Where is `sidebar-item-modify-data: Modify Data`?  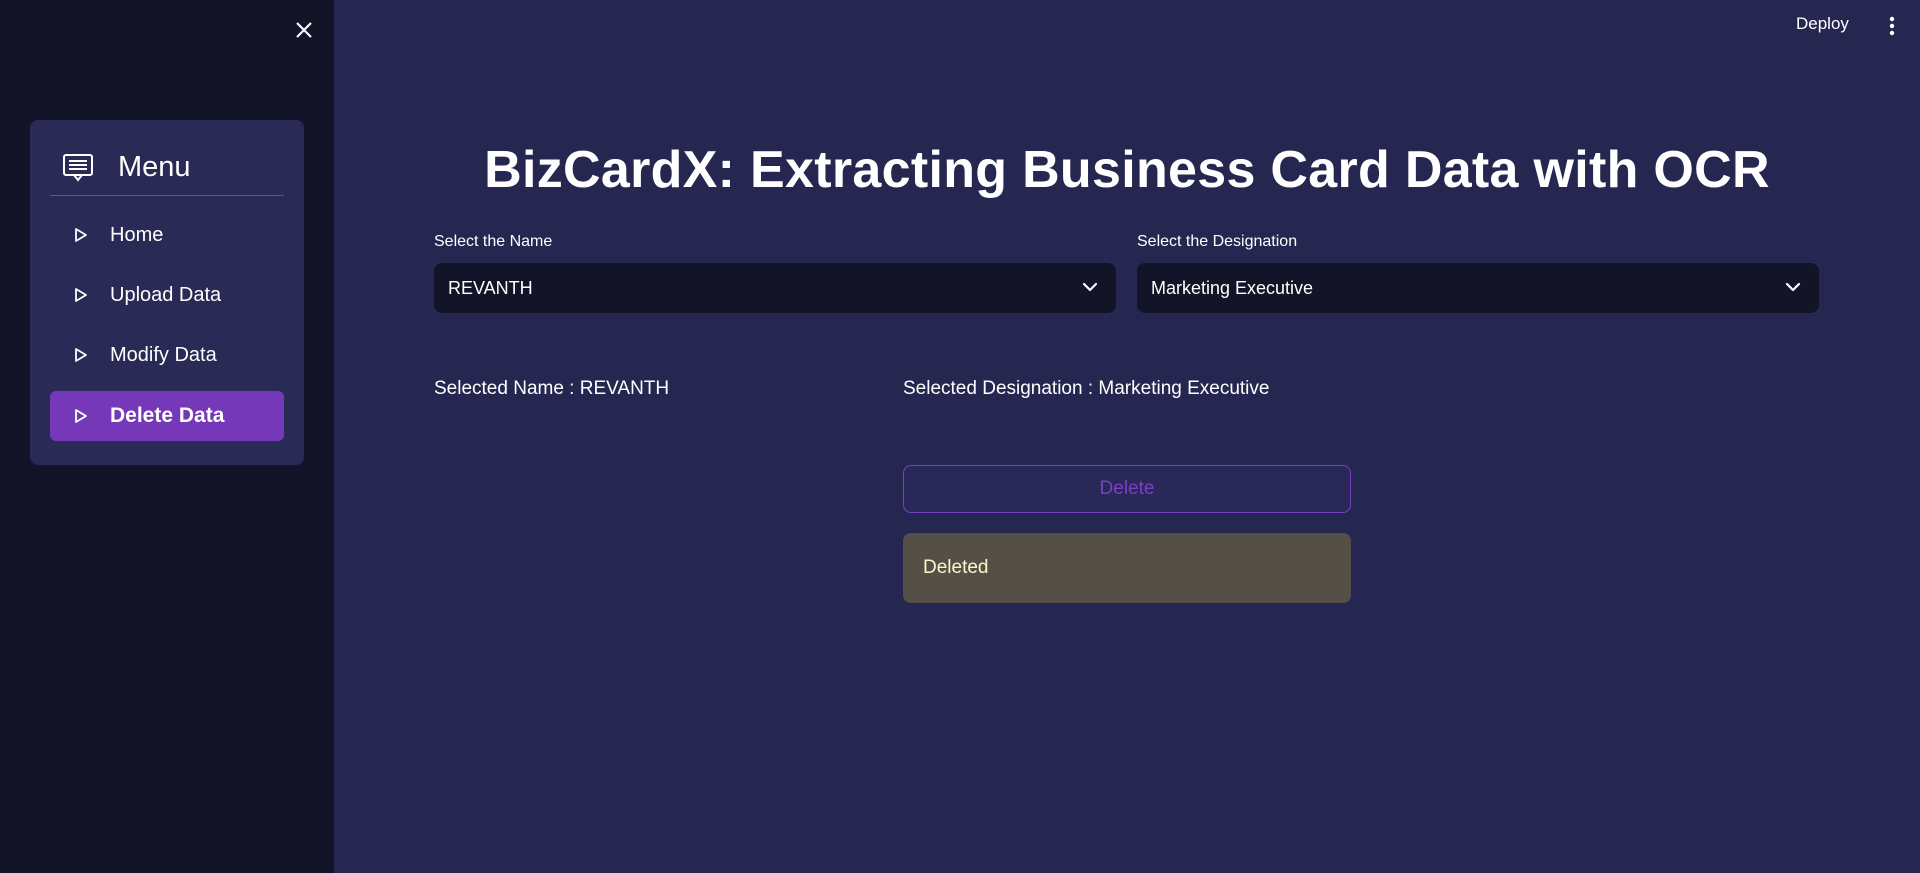
sidebar-item-modify-data: Modify Data is located at coordinates (167, 355).